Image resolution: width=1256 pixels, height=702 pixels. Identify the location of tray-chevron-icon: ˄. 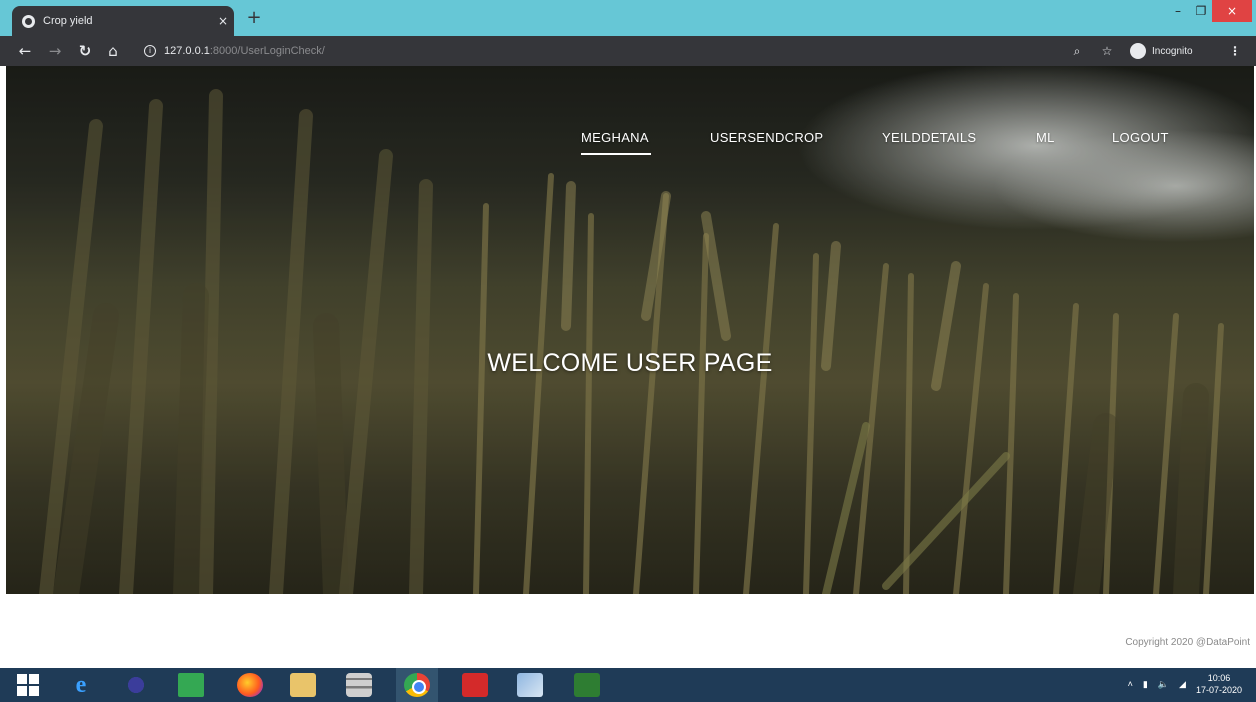
(1130, 684).